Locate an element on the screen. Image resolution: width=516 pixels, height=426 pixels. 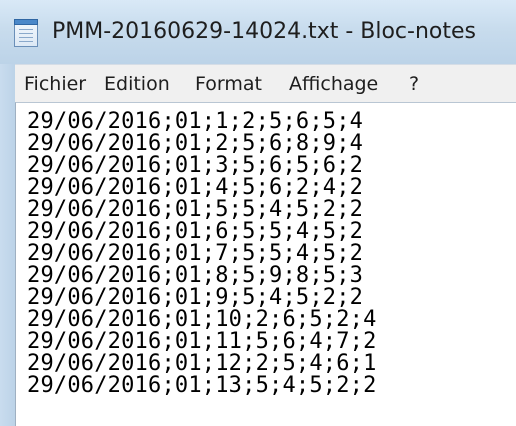
menu-edition: Edition is located at coordinates (137, 84).